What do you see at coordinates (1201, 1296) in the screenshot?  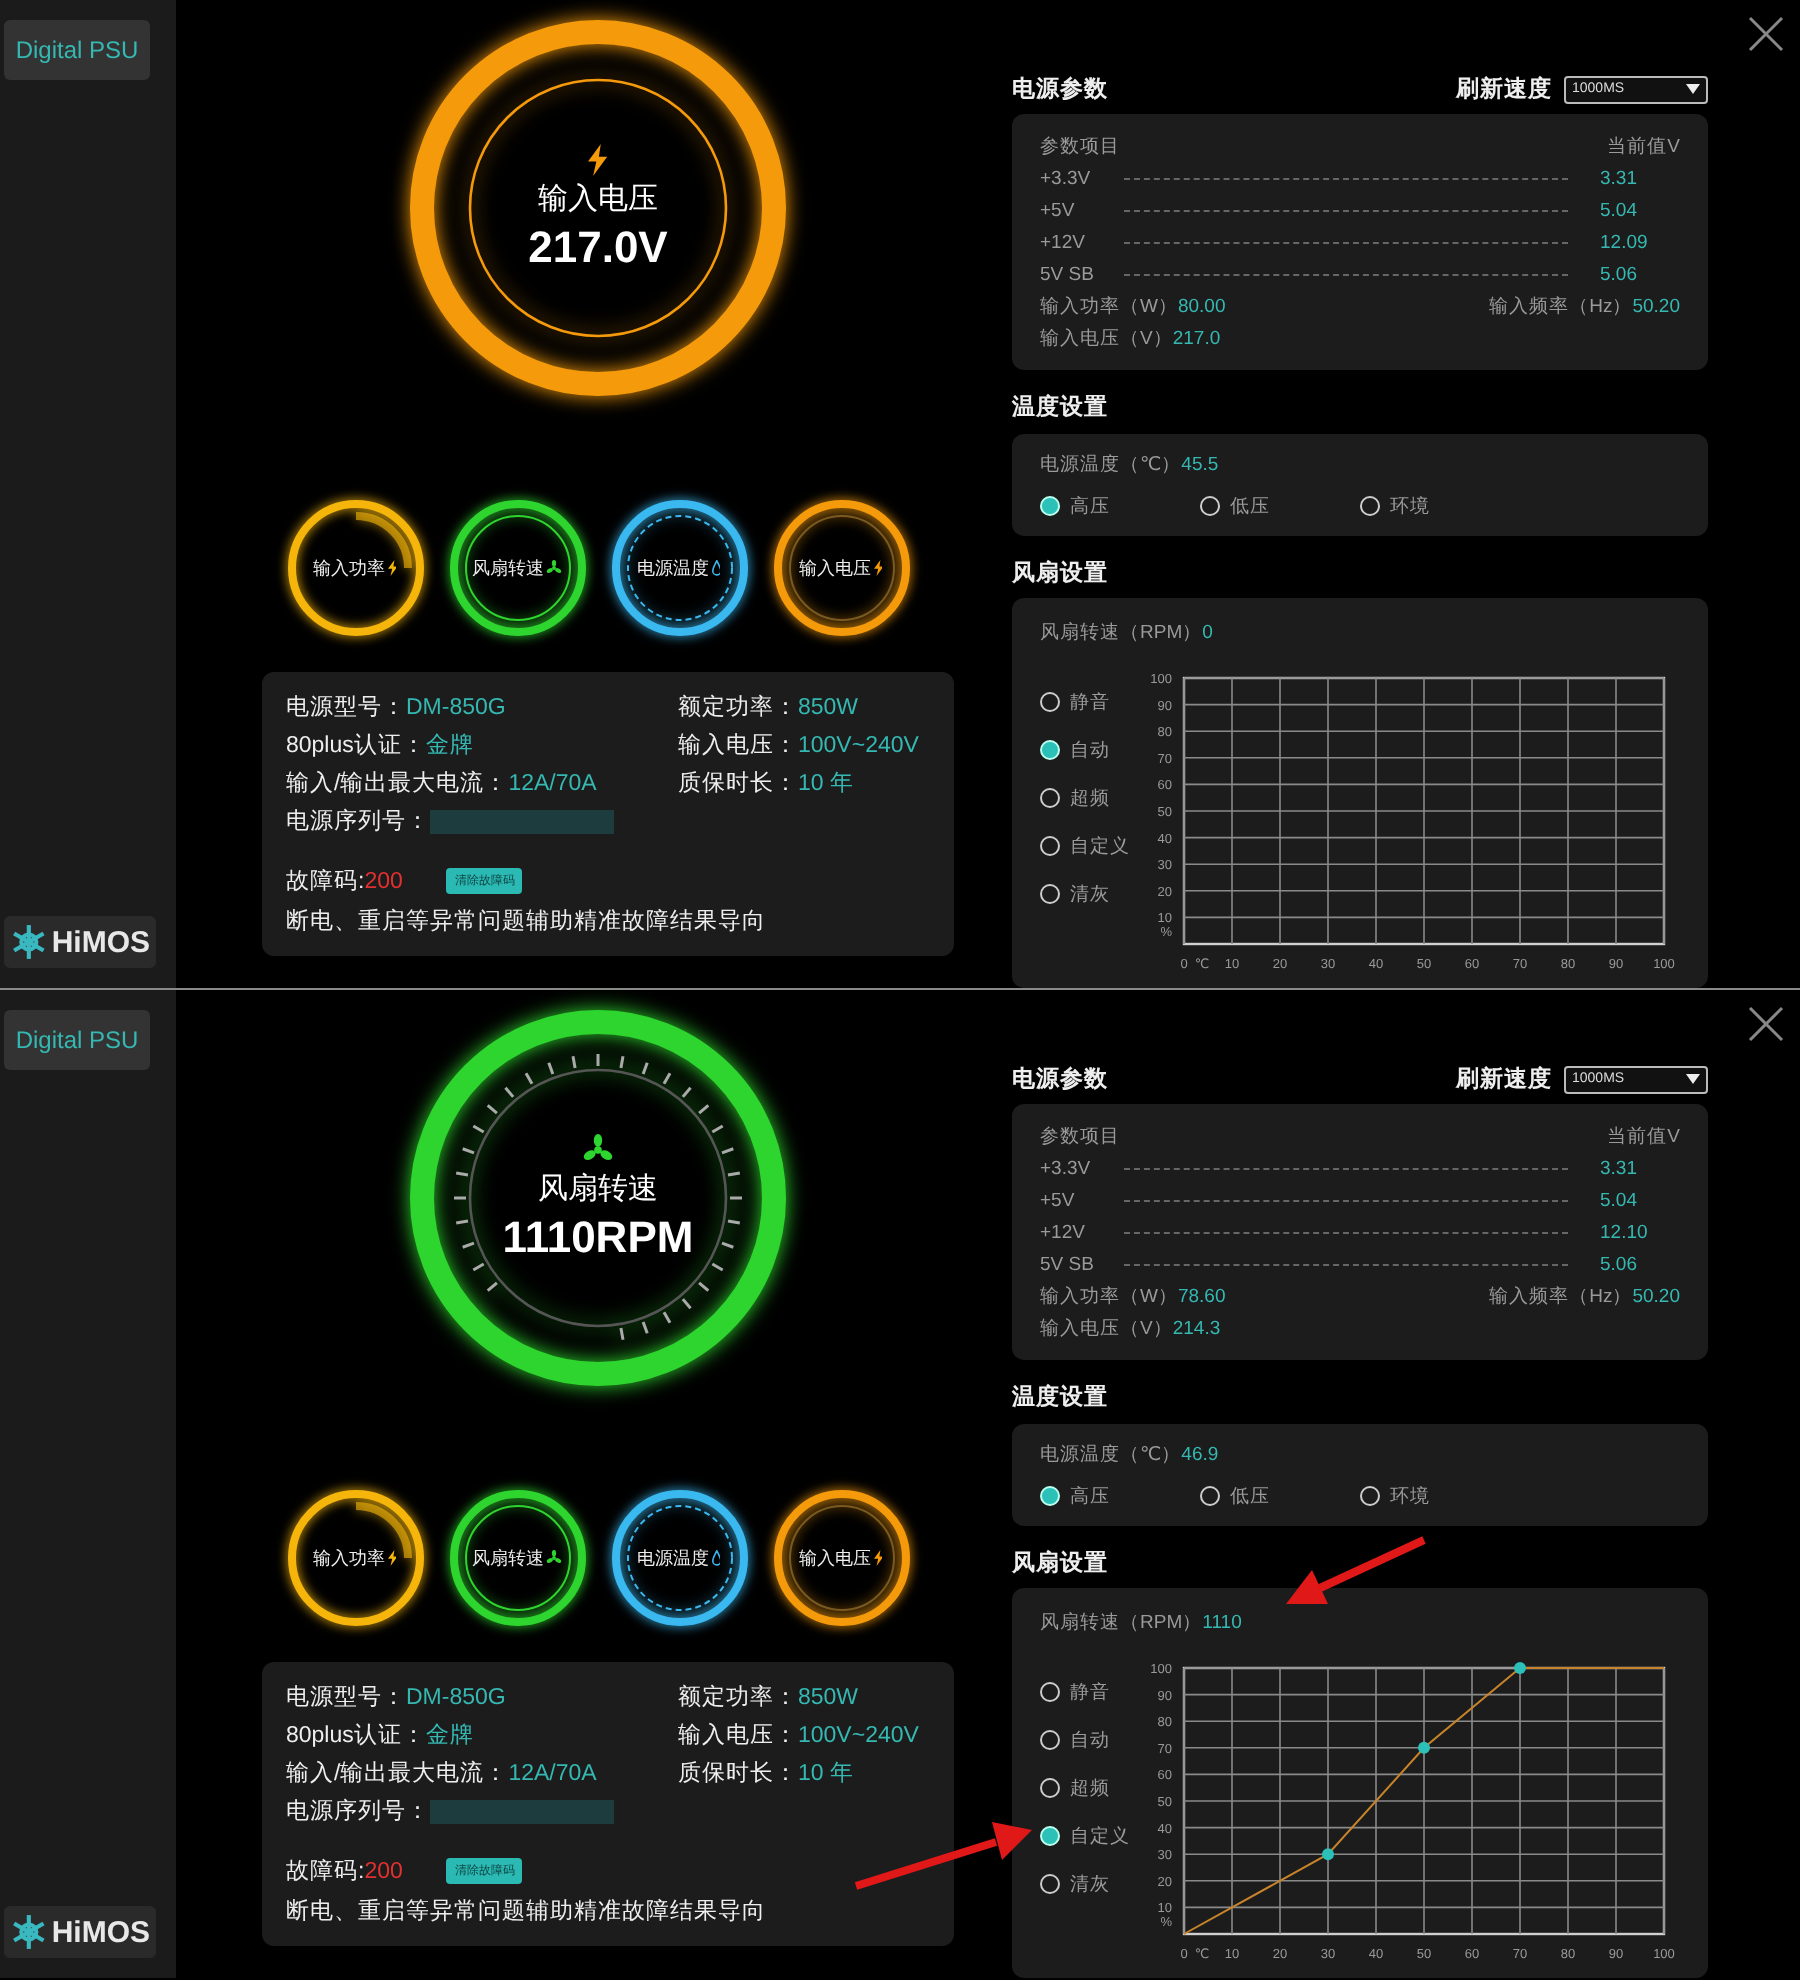 I see `param-value: 78.60` at bounding box center [1201, 1296].